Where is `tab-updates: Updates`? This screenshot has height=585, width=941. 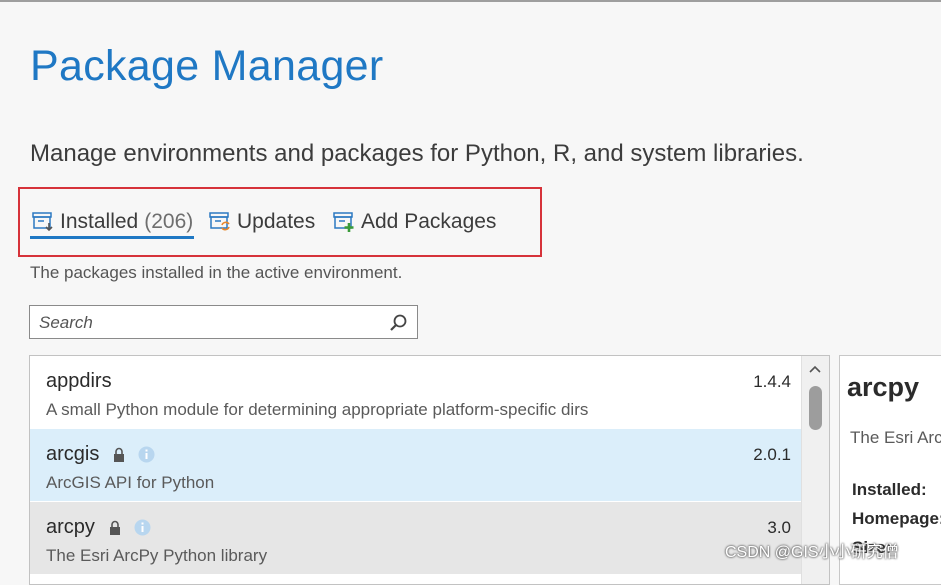 tab-updates: Updates is located at coordinates (261, 222).